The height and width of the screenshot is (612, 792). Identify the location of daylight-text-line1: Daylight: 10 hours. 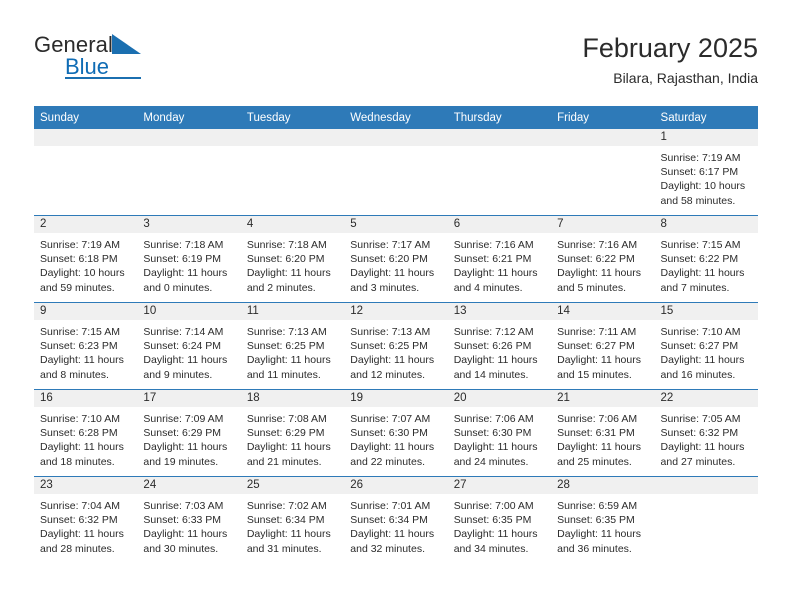
(82, 273).